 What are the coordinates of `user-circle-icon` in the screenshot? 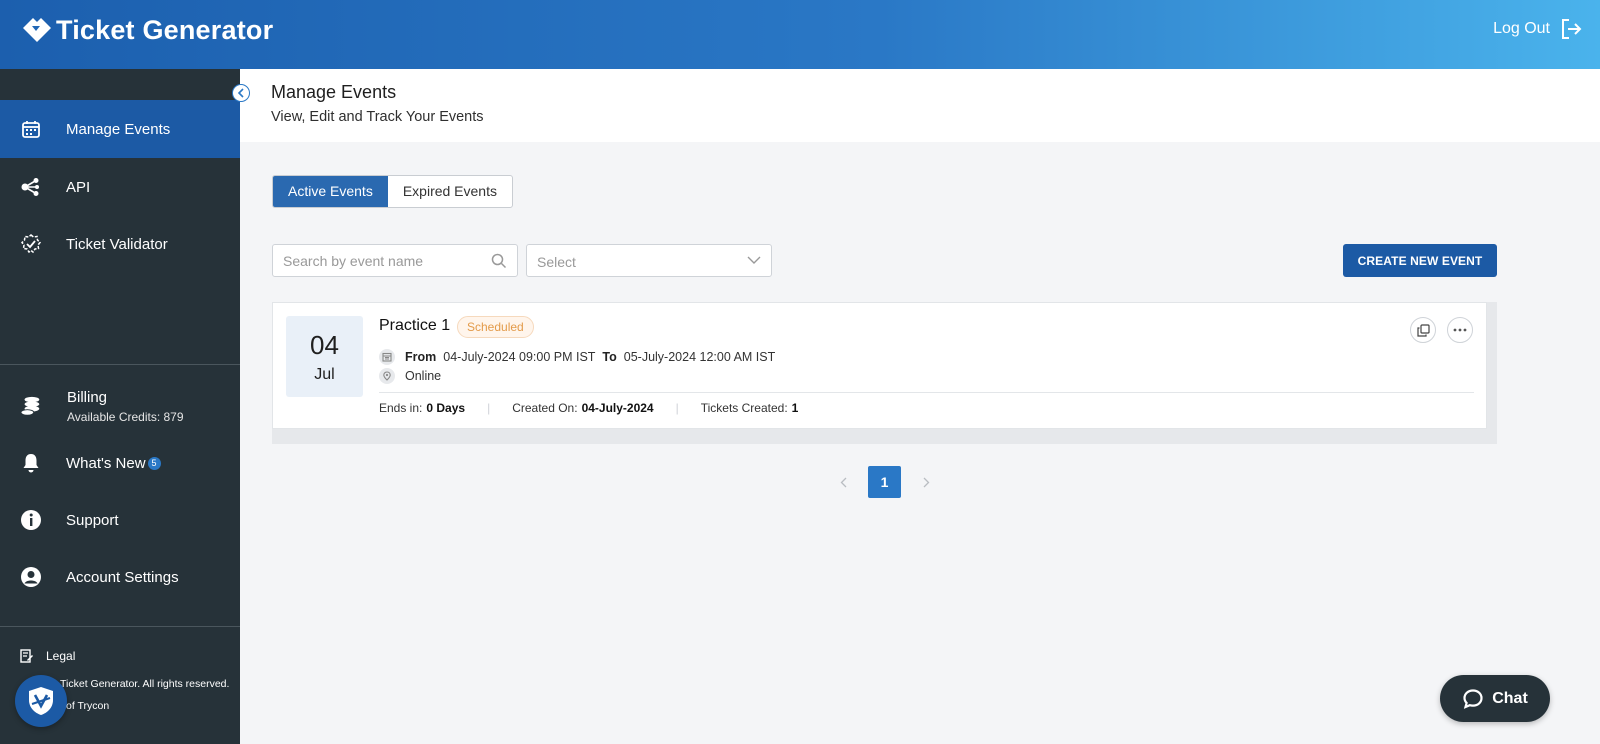 It's located at (31, 577).